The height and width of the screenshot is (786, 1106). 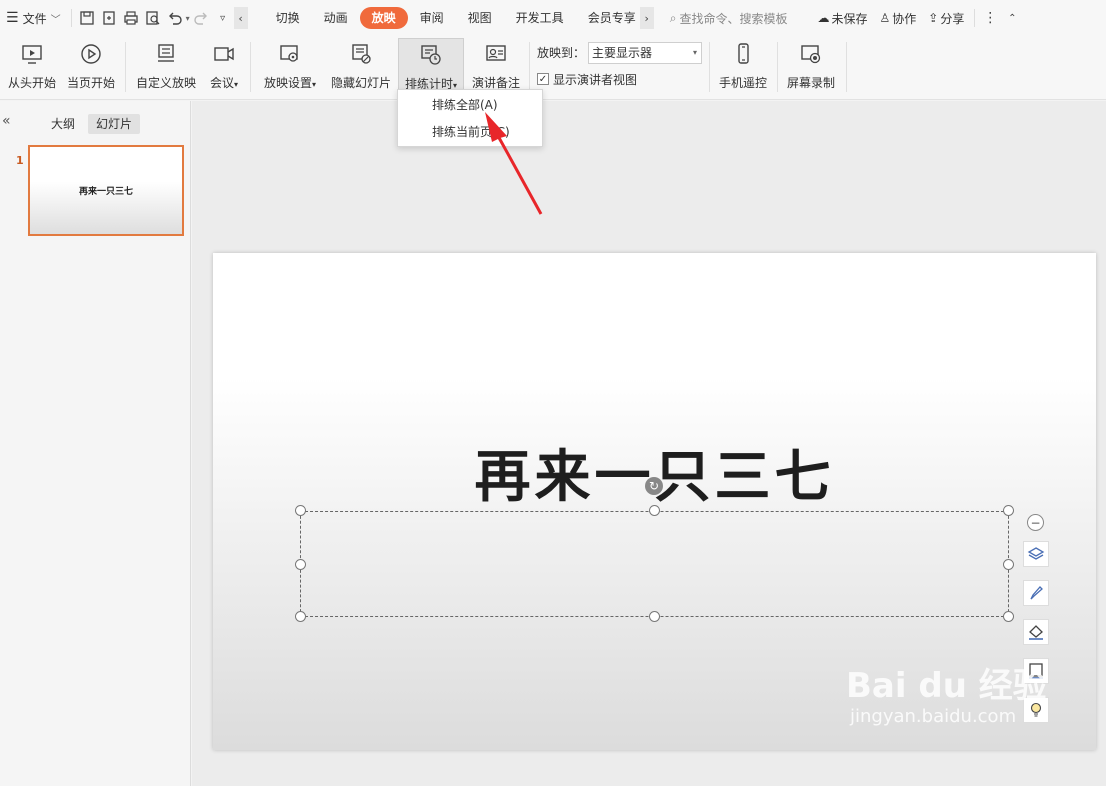 I want to click on presenter-view-label: 显示演讲者视图, so click(x=595, y=79).